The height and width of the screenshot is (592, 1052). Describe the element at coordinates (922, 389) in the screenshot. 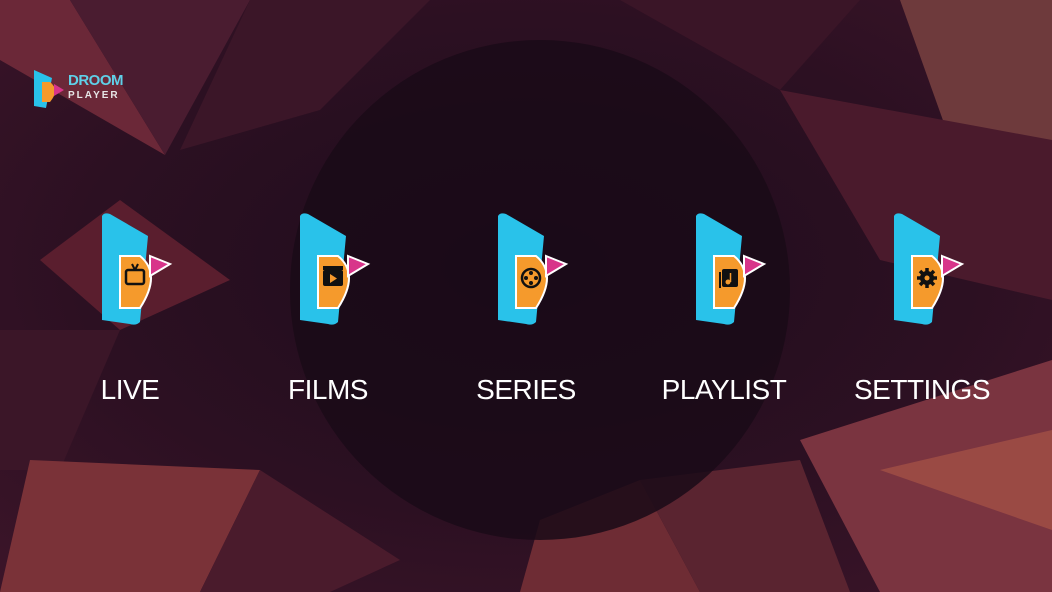

I see `menu-label-settings: SETTINGS` at that location.